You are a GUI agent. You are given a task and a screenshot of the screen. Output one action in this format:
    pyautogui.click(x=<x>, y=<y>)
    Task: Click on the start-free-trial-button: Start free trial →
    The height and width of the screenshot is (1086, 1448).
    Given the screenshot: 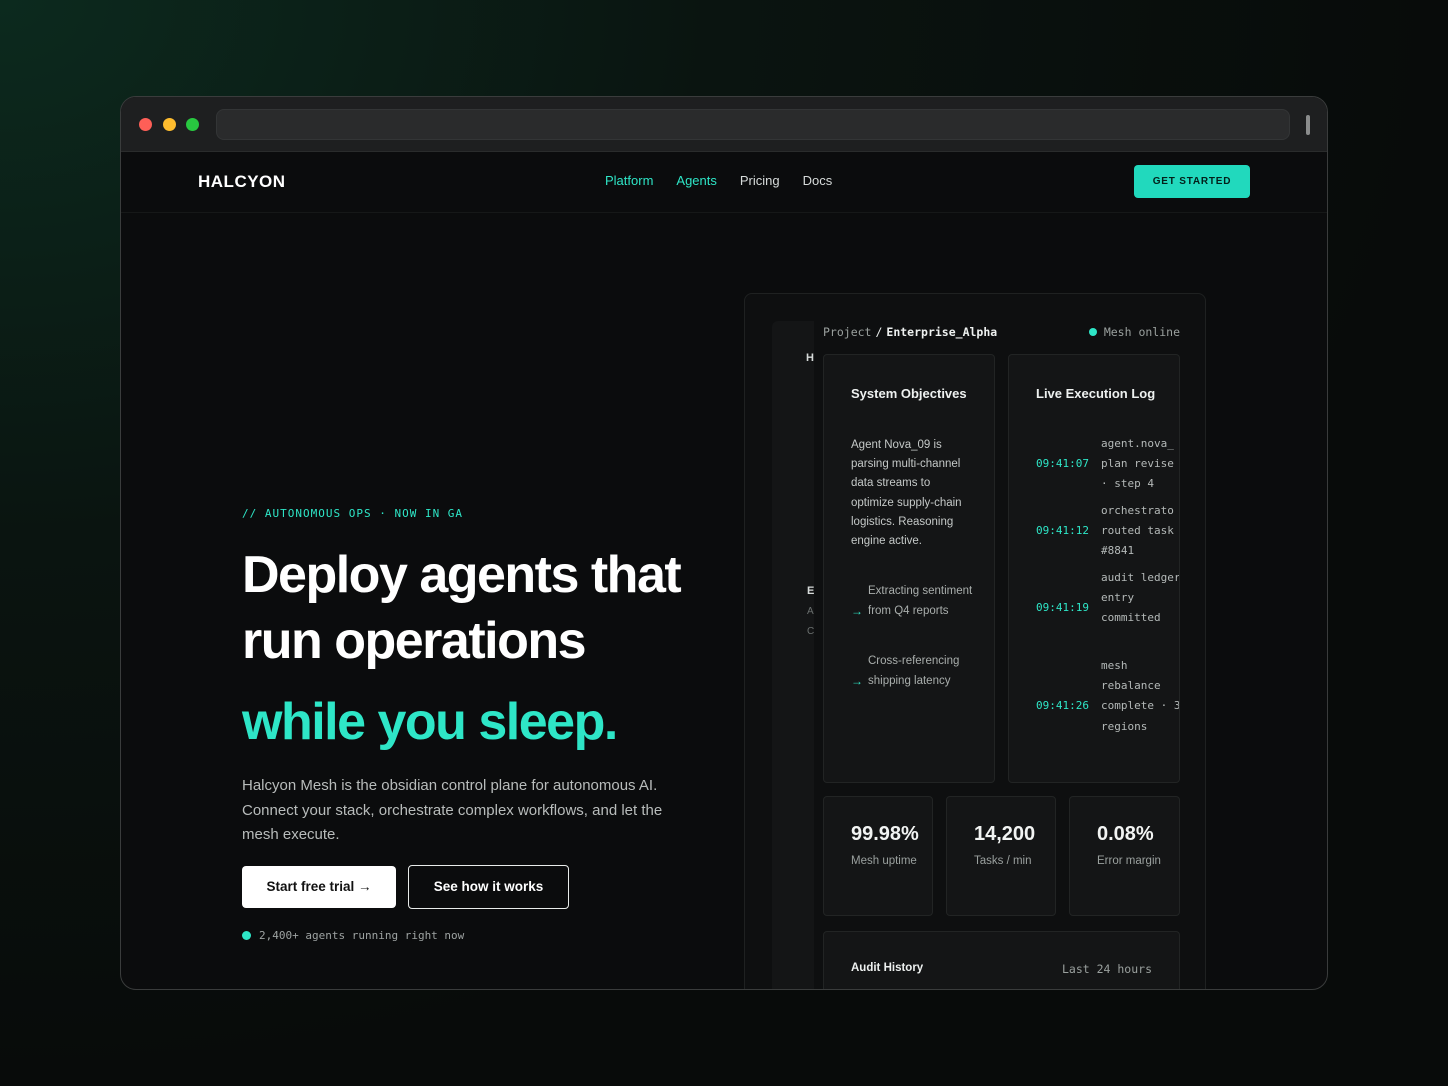 What is the action you would take?
    pyautogui.click(x=319, y=886)
    